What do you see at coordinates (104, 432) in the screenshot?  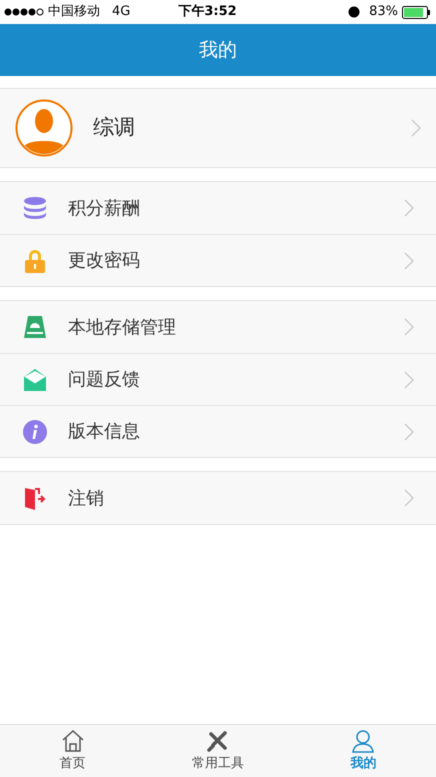 I see `menu-label: 版本信息` at bounding box center [104, 432].